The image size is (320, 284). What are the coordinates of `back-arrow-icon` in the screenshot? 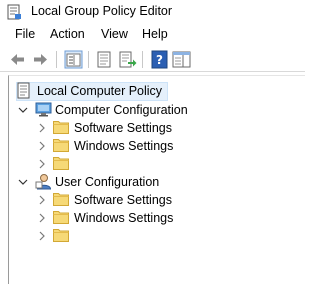 It's located at (17, 59).